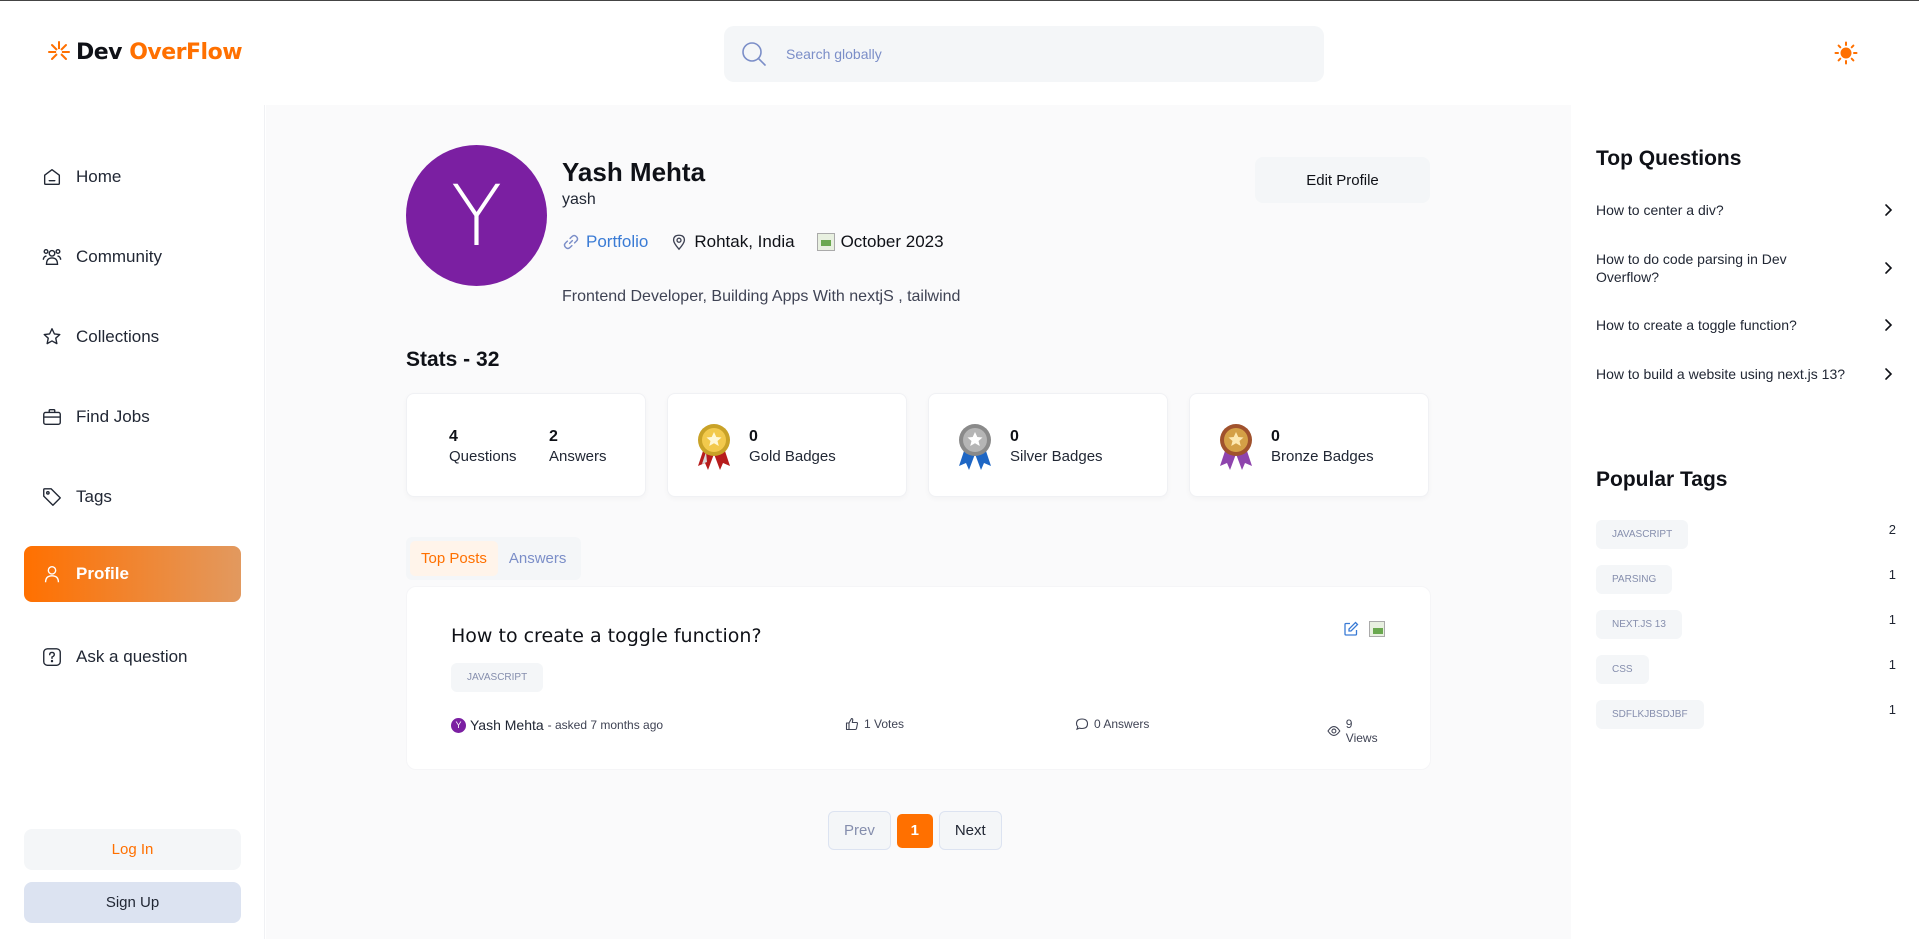  What do you see at coordinates (1236, 447) in the screenshot?
I see `bronze-medal-icon` at bounding box center [1236, 447].